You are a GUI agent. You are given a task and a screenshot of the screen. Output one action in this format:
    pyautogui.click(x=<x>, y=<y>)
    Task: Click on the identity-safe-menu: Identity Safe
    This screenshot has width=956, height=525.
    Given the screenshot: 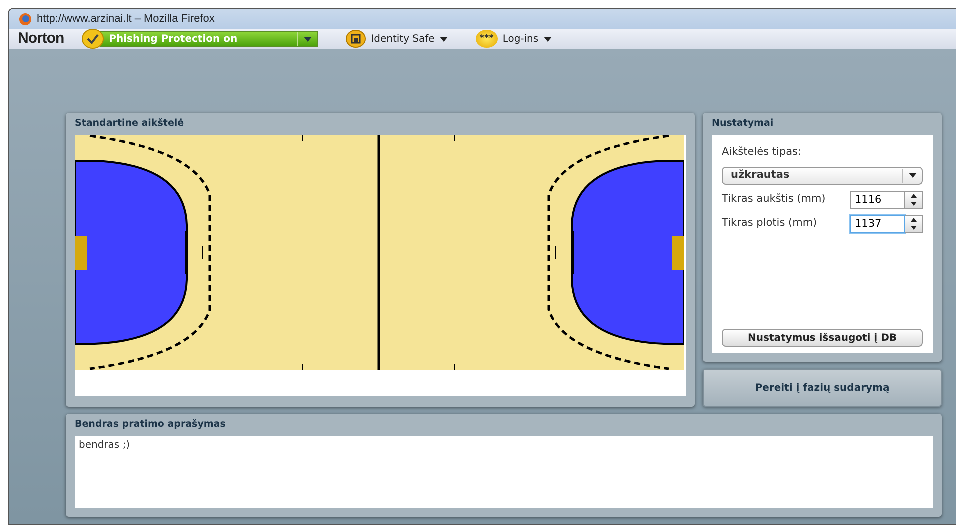 What is the action you would take?
    pyautogui.click(x=397, y=39)
    